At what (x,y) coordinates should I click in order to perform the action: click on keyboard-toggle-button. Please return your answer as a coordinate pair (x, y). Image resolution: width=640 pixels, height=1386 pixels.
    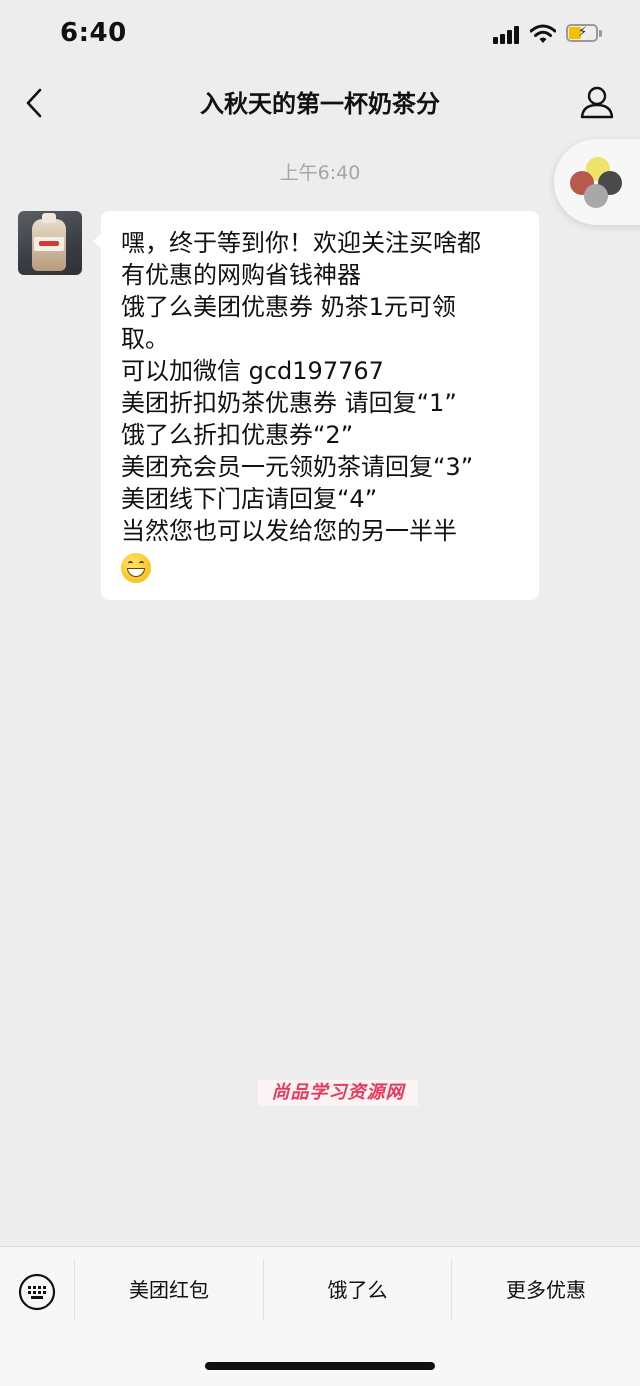
    Looking at the image, I should click on (37, 1290).